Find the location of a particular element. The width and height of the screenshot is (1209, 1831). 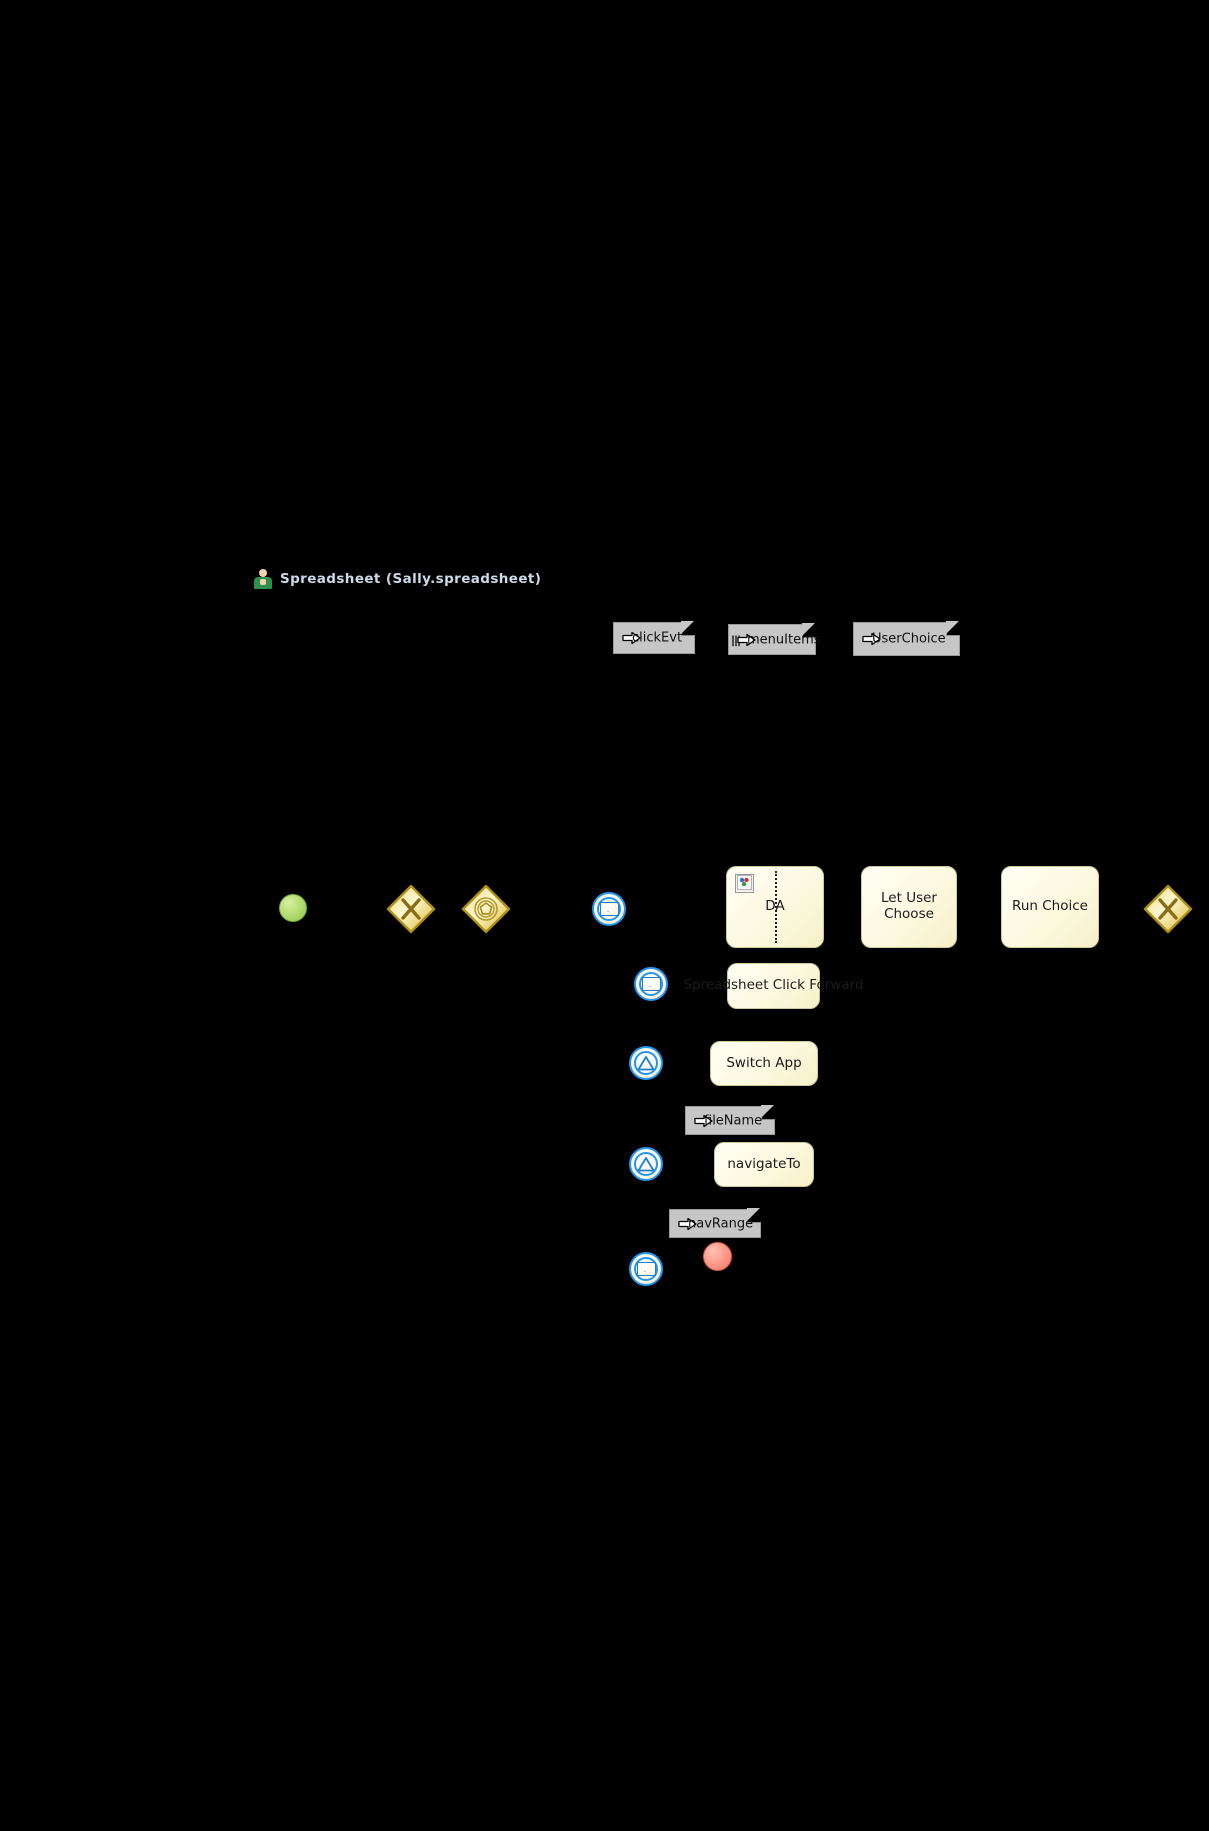

task-label: Switch App is located at coordinates (764, 1062).